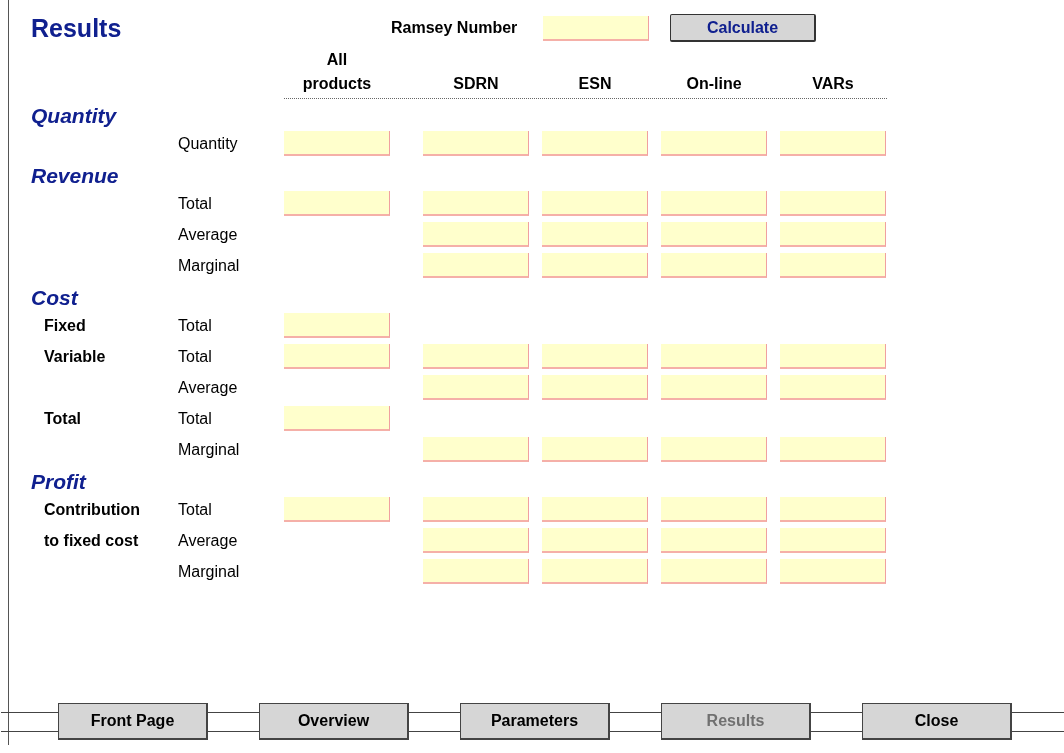 The height and width of the screenshot is (753, 1064). Describe the element at coordinates (455, 28) in the screenshot. I see `field-label: Ramsey Number` at that location.